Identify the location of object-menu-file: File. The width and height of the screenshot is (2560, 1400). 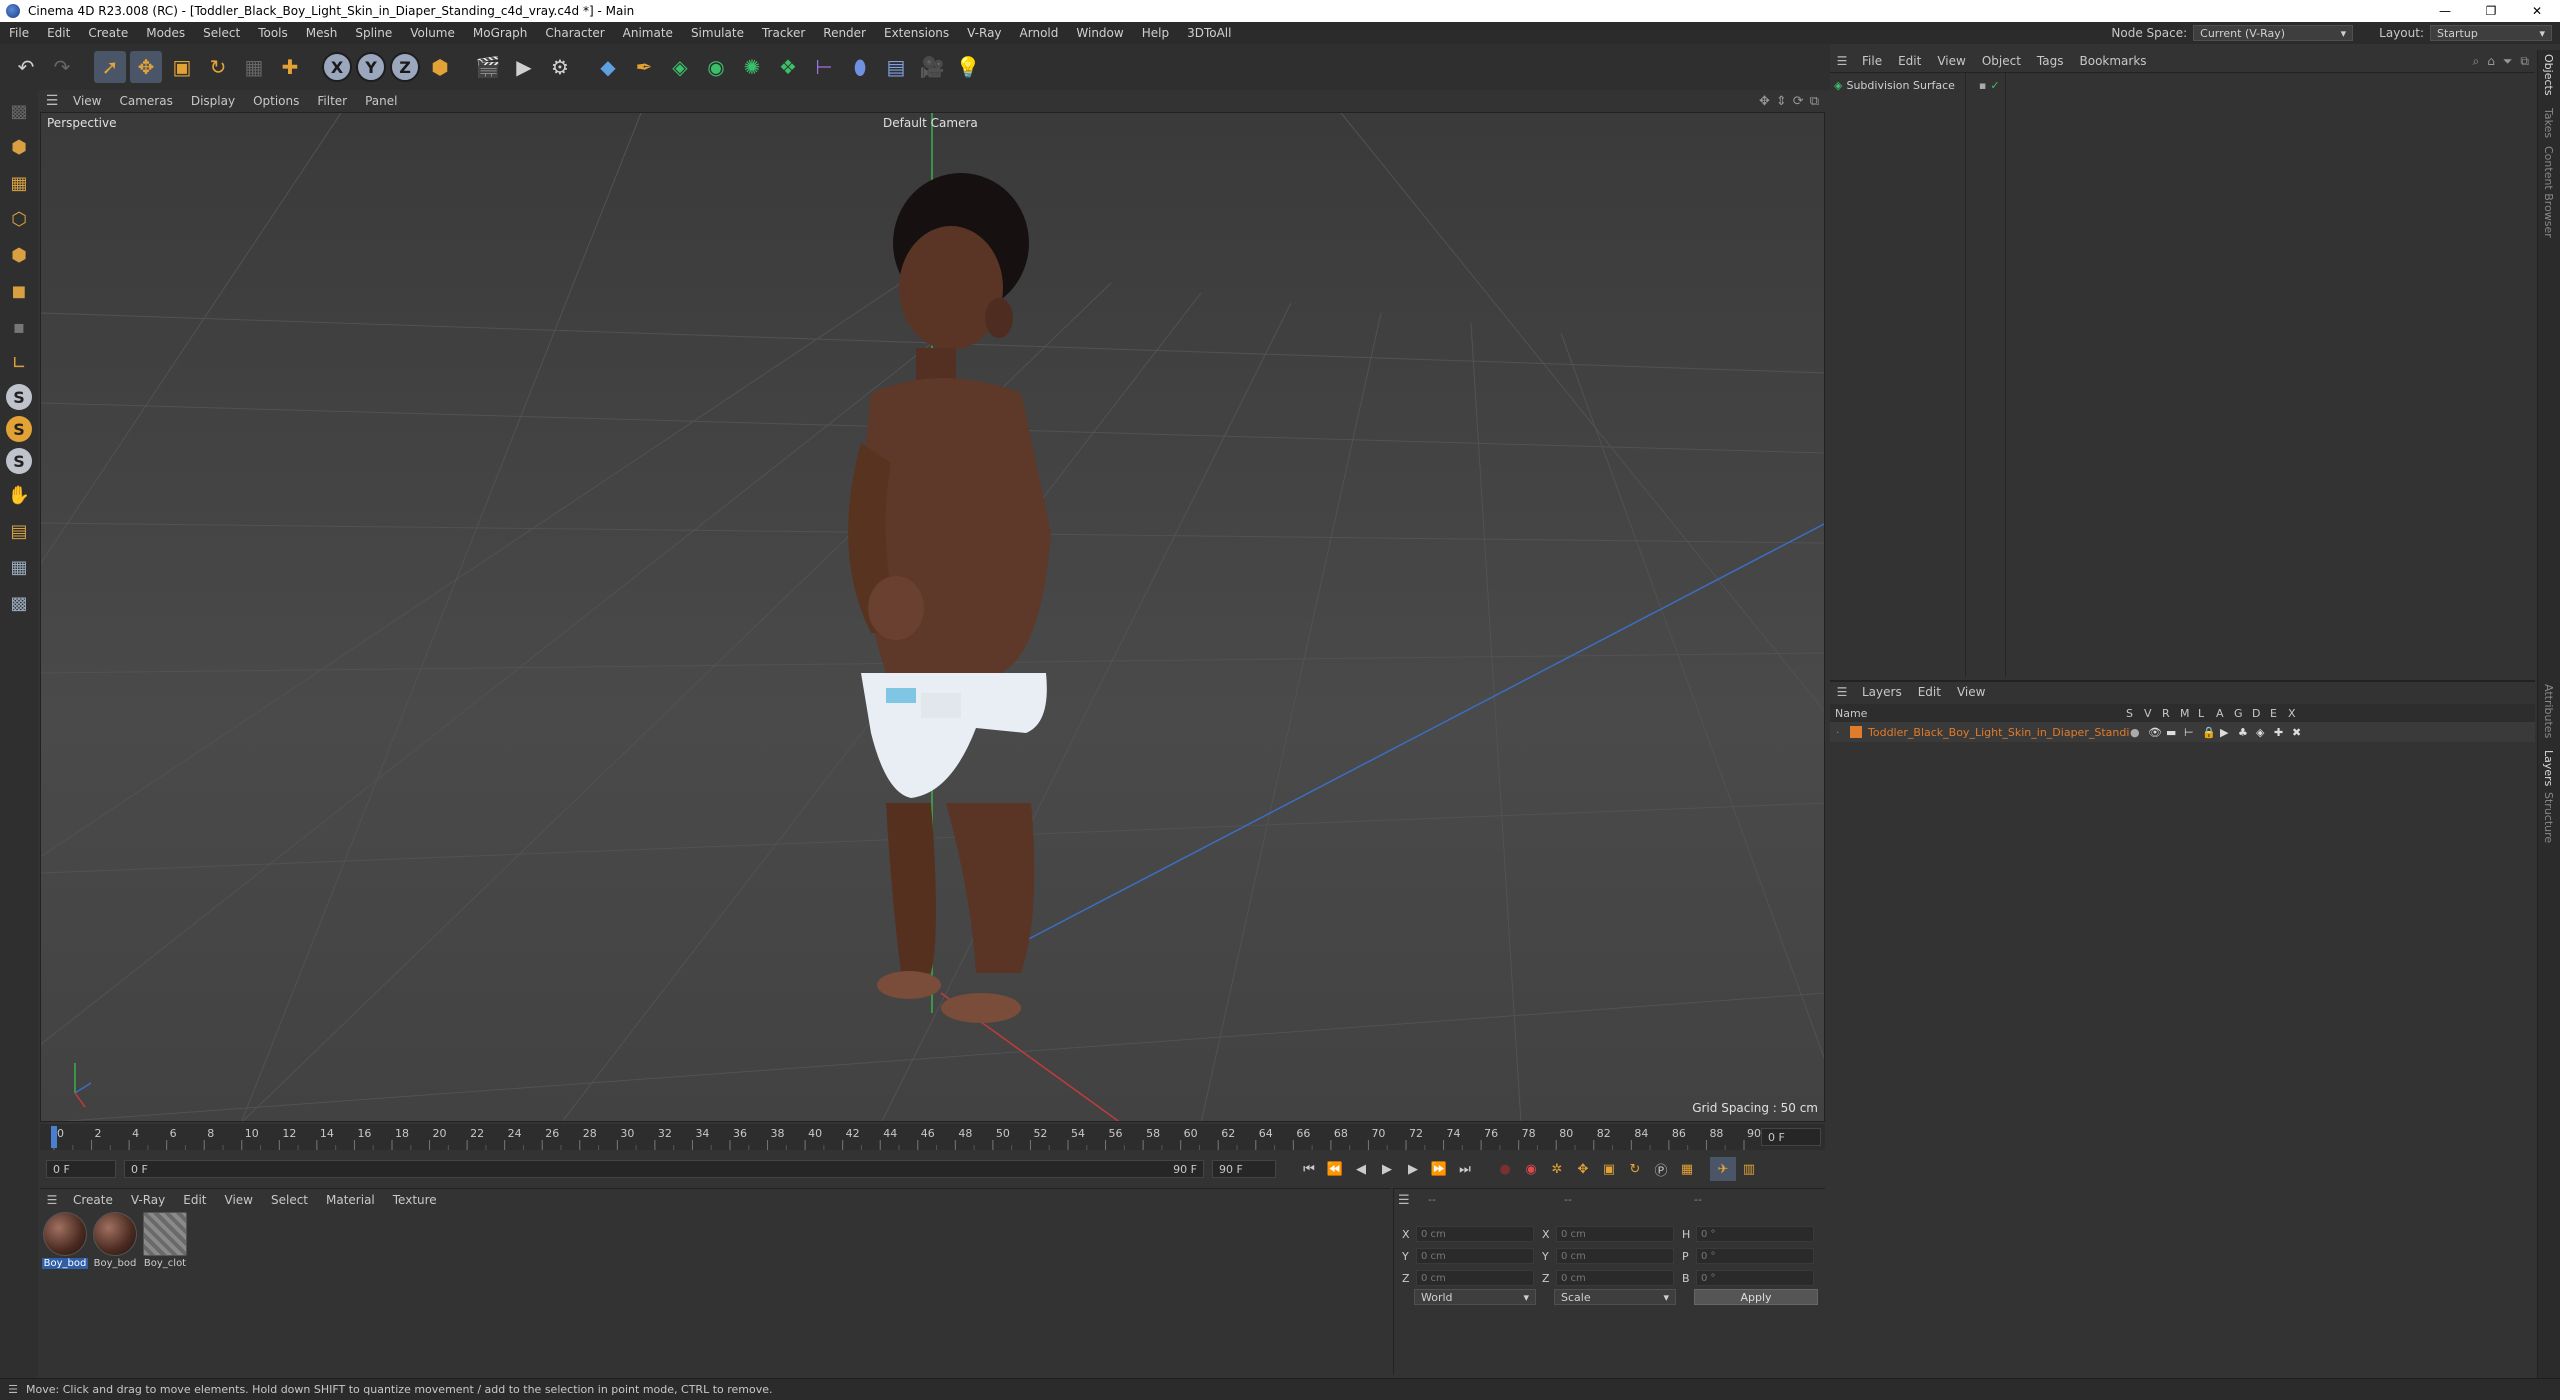
(1872, 61).